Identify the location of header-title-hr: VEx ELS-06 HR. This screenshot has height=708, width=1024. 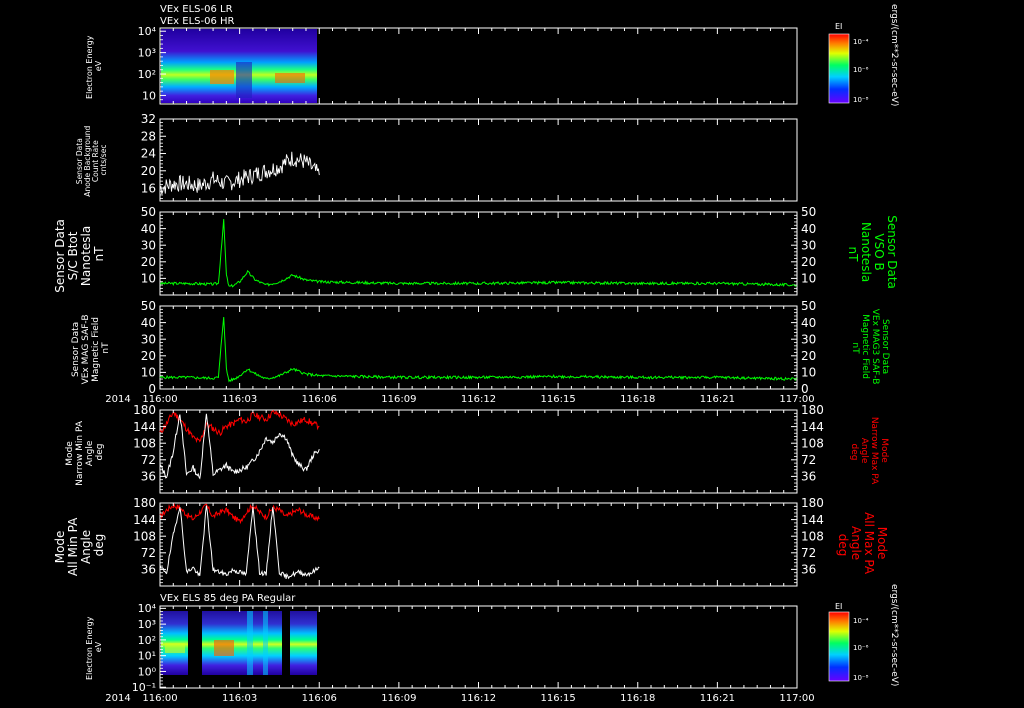
(197, 21).